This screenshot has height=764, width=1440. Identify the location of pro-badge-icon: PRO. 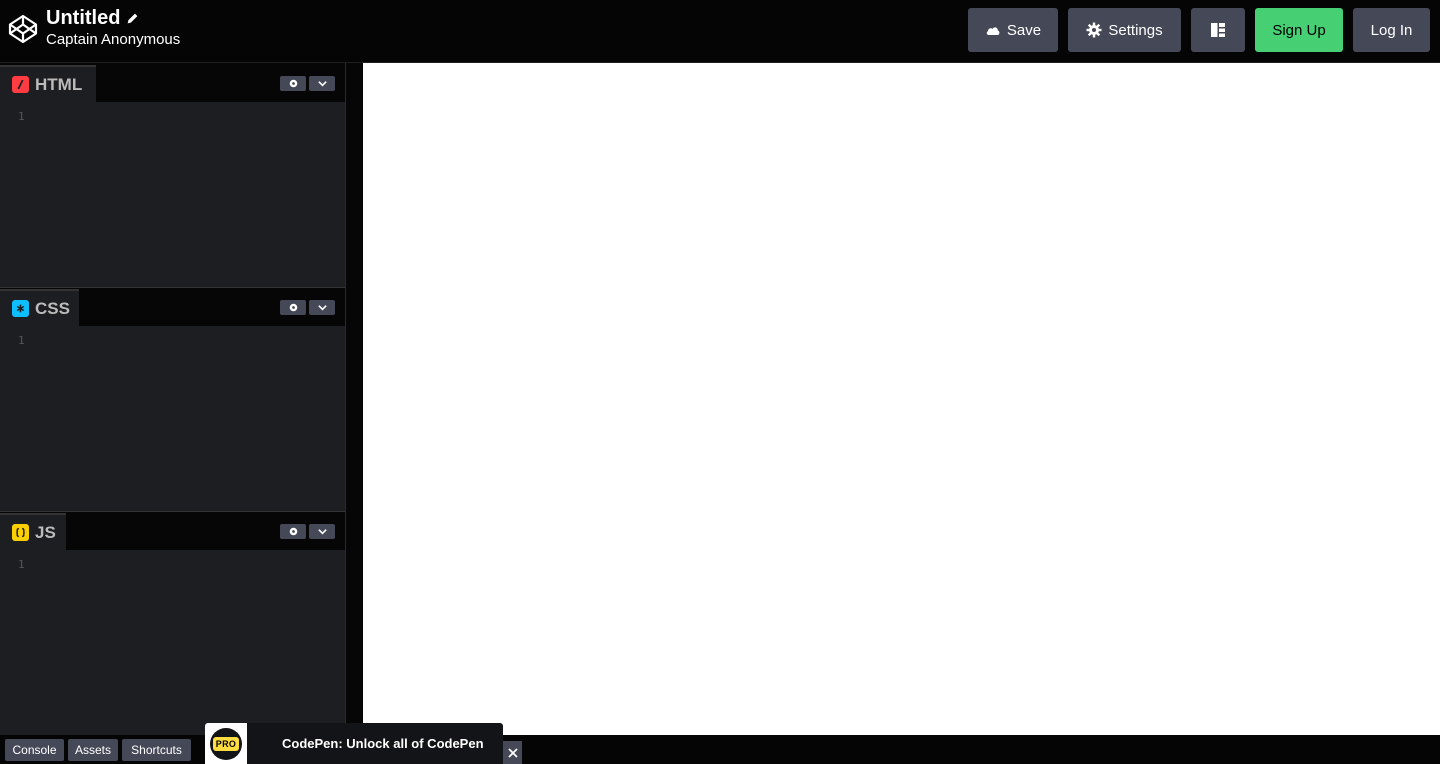
(226, 744).